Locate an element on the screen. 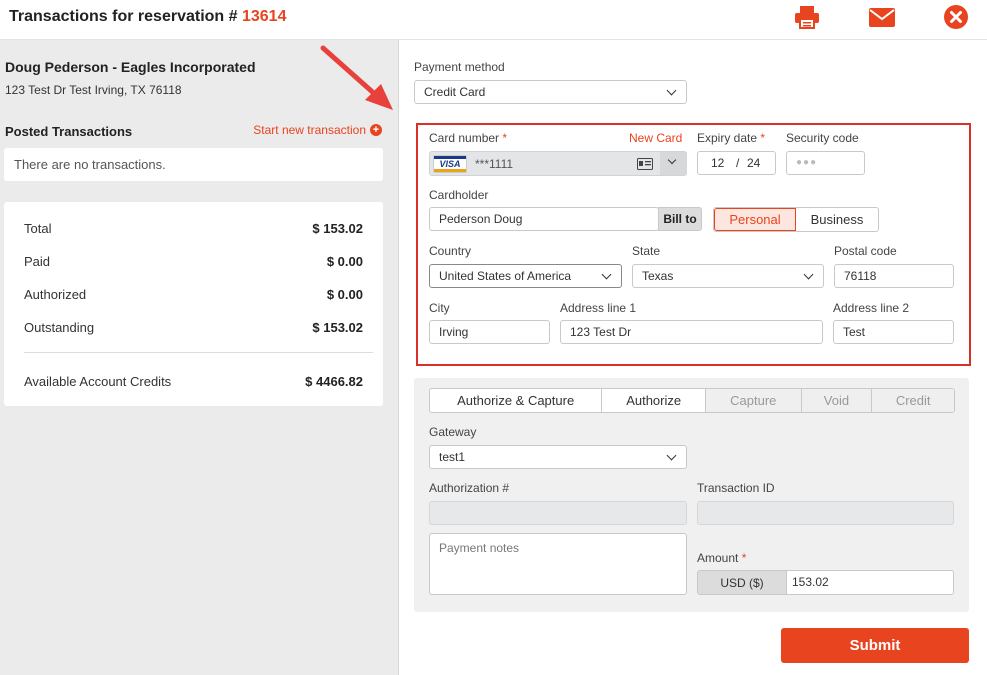 The height and width of the screenshot is (675, 987). amount-input: 153.02 is located at coordinates (870, 582).